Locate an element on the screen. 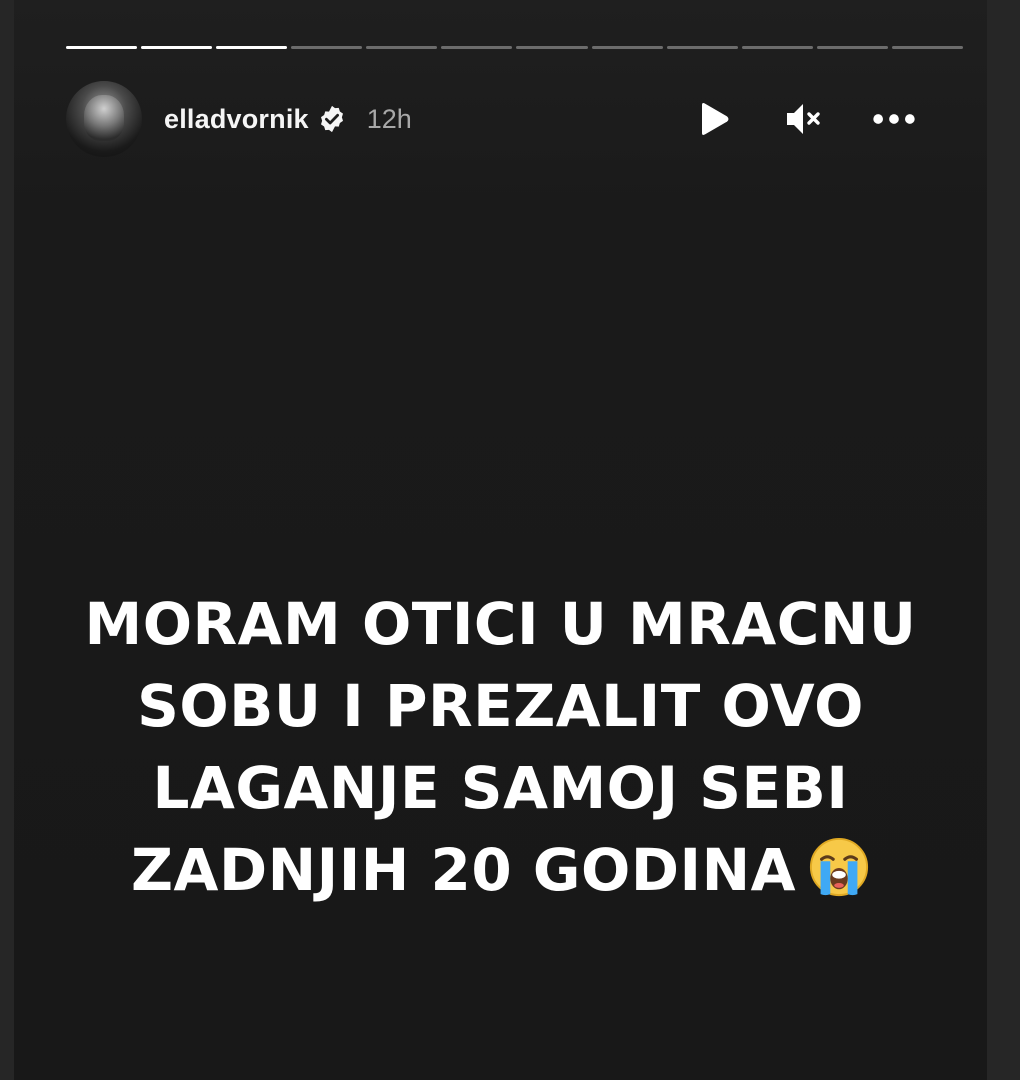 The image size is (1020, 1080). caption-line-text: ZADNJIH 20 GODINA is located at coordinates (463, 870).